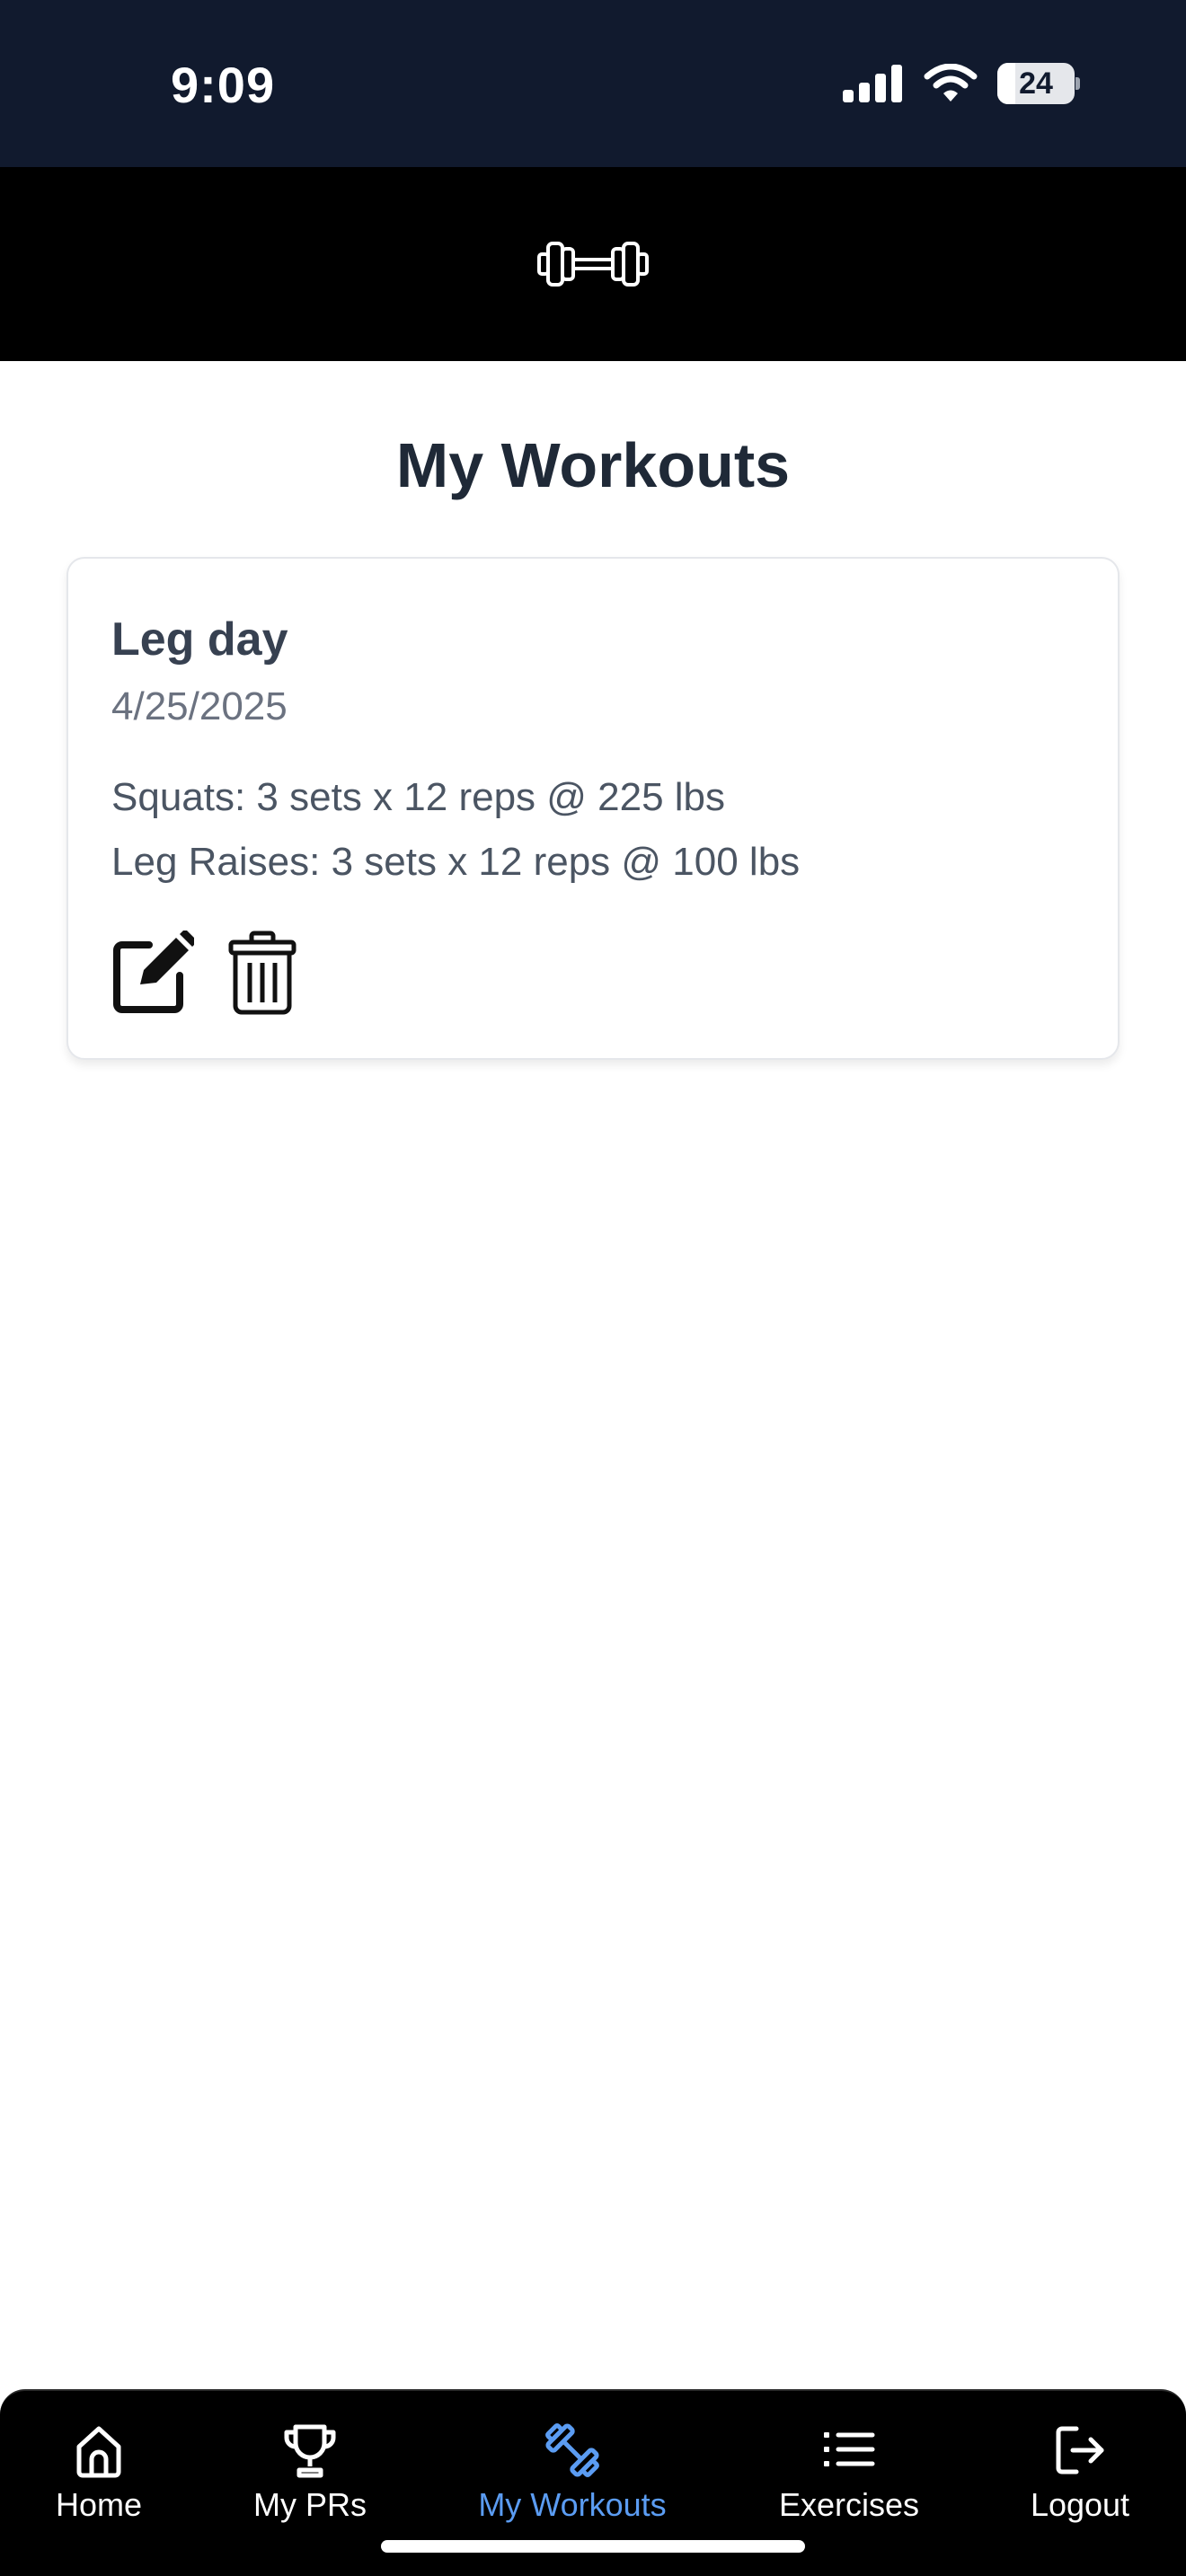 The width and height of the screenshot is (1186, 2576). I want to click on nav-item-logout: Logout, so click(1080, 2473).